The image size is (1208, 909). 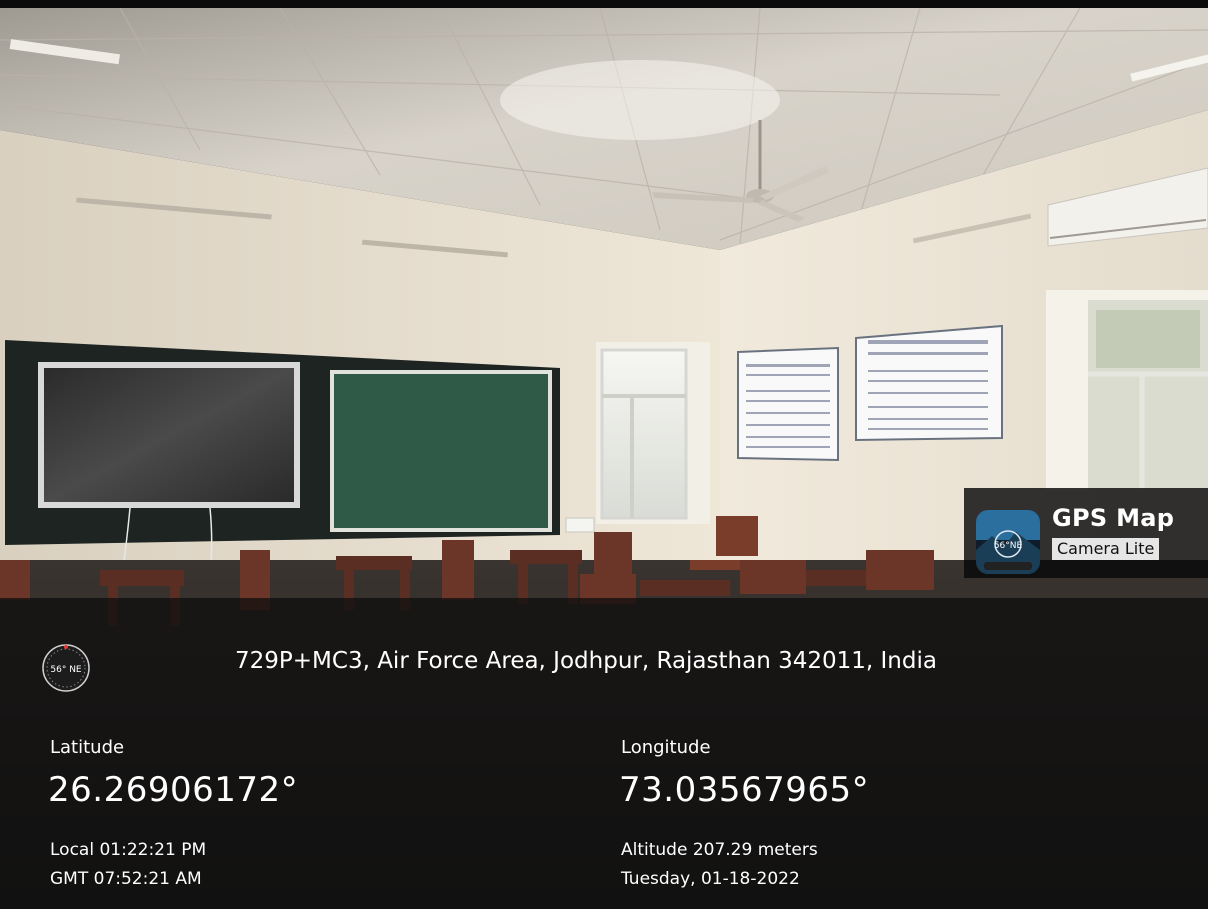 What do you see at coordinates (1086, 533) in the screenshot?
I see `app-watermark-badge: 56°NE GPS Map Camera Lite` at bounding box center [1086, 533].